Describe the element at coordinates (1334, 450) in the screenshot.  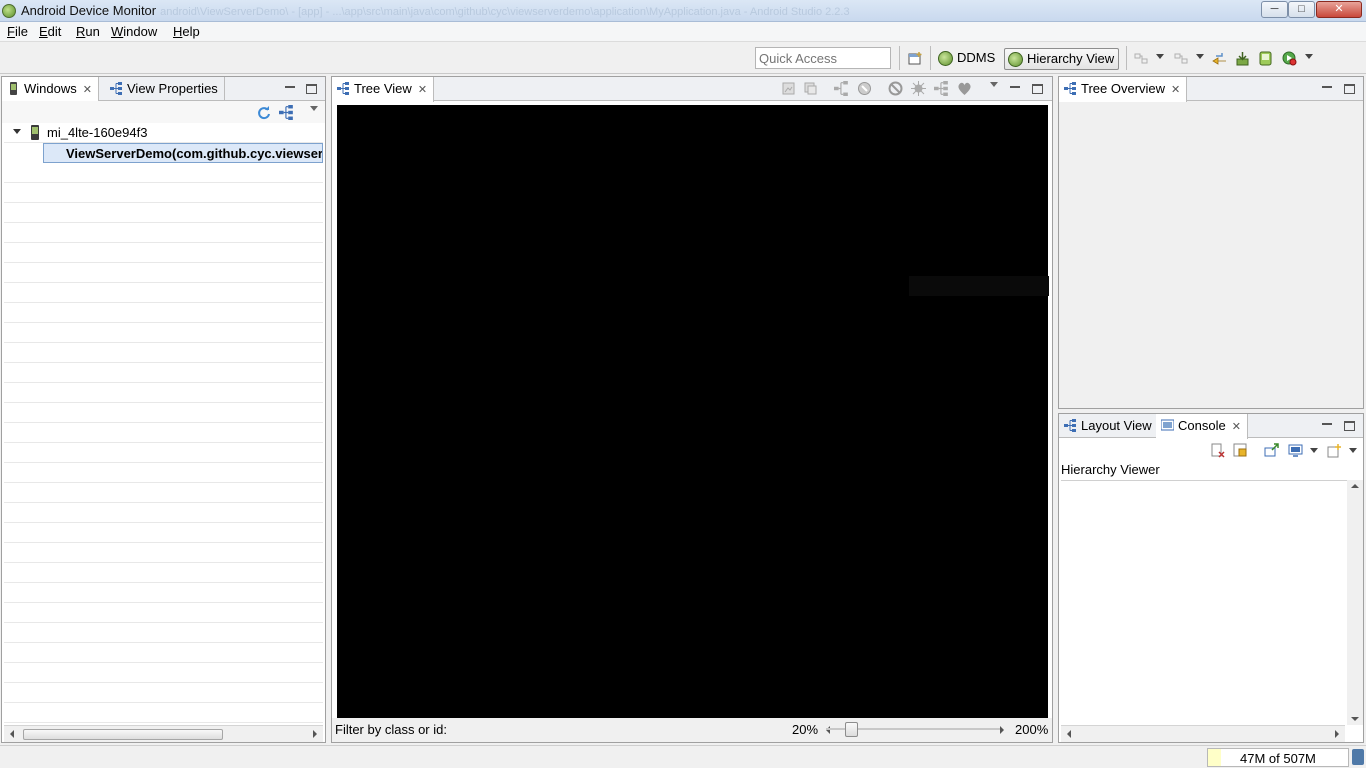
I see `open-console-icon` at that location.